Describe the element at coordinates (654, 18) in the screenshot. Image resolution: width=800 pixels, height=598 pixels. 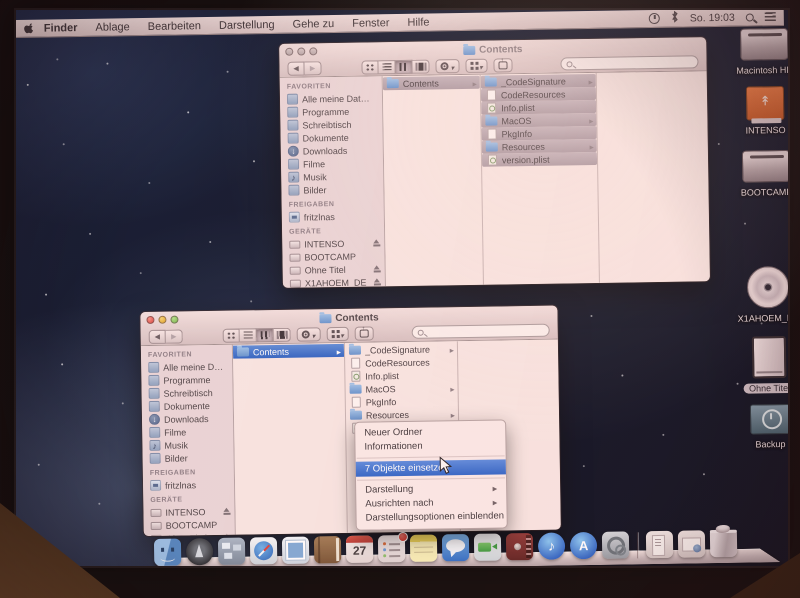
I see `time-machine-icon` at that location.